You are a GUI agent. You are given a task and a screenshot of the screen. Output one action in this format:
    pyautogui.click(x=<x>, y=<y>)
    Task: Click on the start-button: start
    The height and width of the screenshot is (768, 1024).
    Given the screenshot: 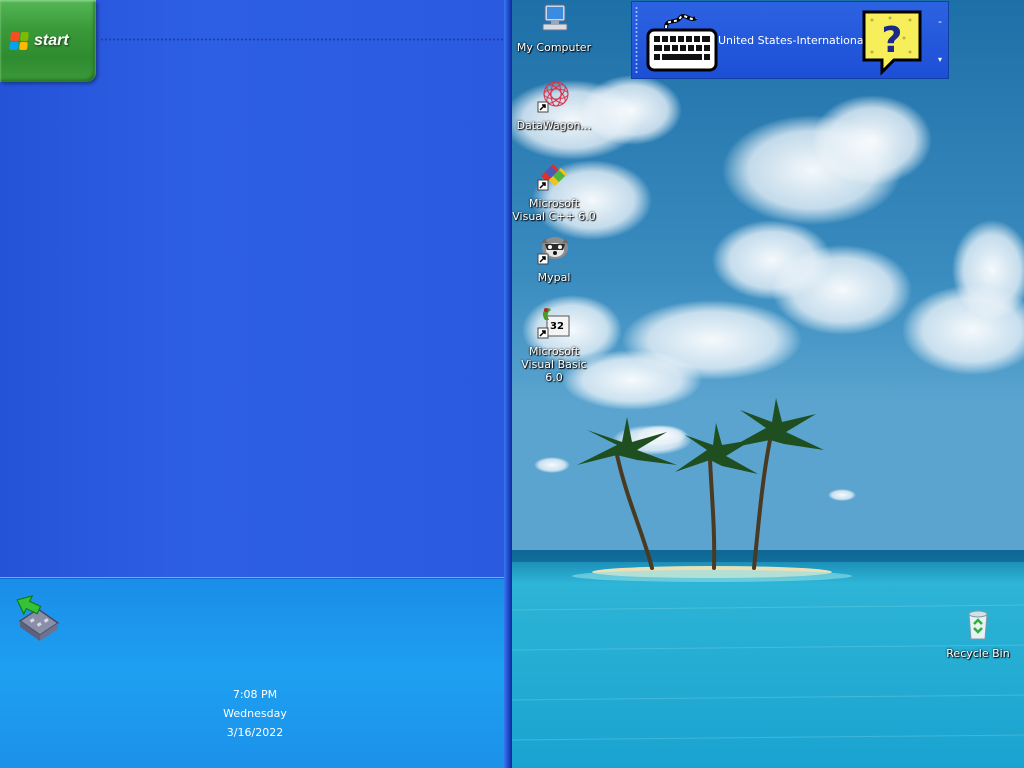 What is the action you would take?
    pyautogui.click(x=48, y=41)
    